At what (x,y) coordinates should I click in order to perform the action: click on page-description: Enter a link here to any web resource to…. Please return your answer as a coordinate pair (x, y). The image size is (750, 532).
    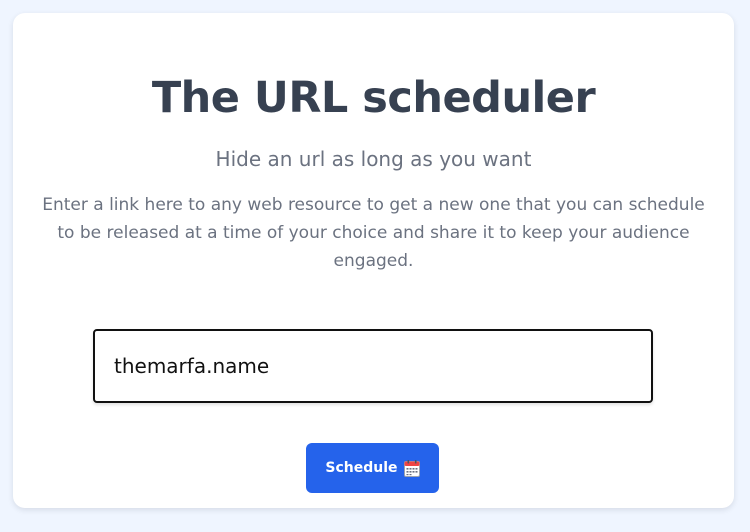
    Looking at the image, I should click on (373, 233).